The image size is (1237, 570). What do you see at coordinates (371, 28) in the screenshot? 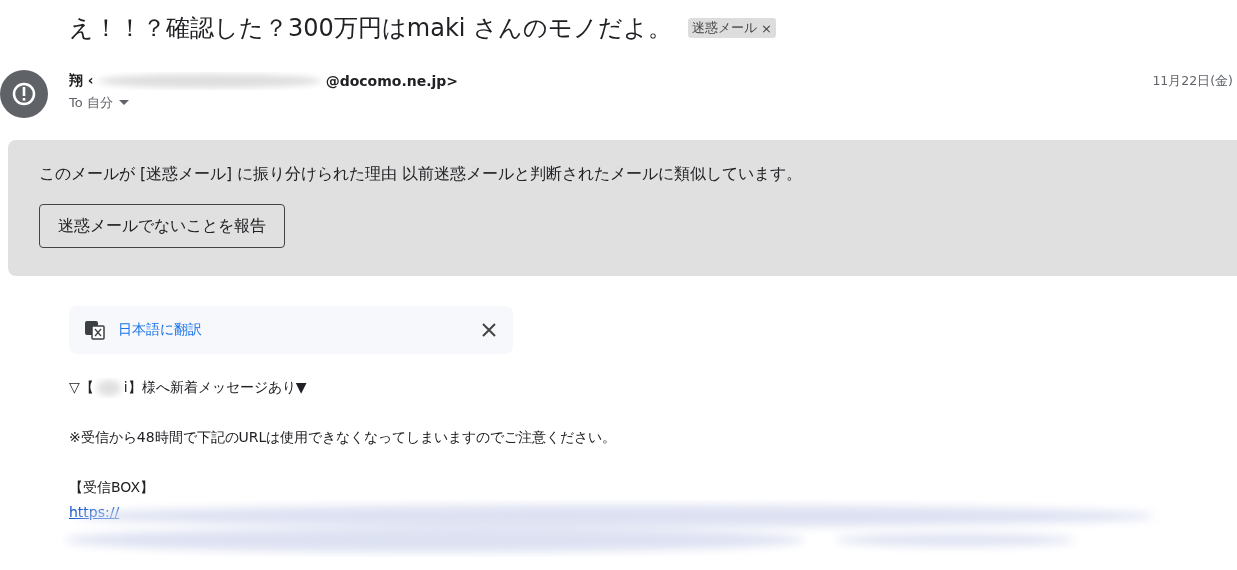
I see `email-subject: え！！？確認した？300万円はmaki さんのモノだよ。` at bounding box center [371, 28].